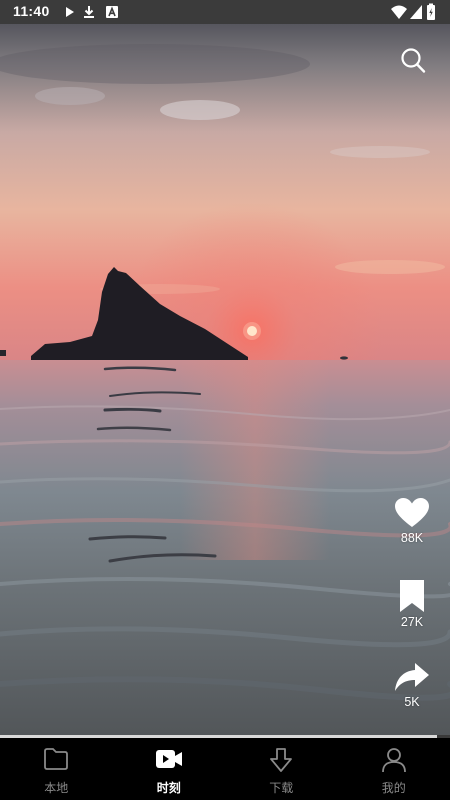 This screenshot has height=800, width=450. I want to click on text-a-icon, so click(112, 12).